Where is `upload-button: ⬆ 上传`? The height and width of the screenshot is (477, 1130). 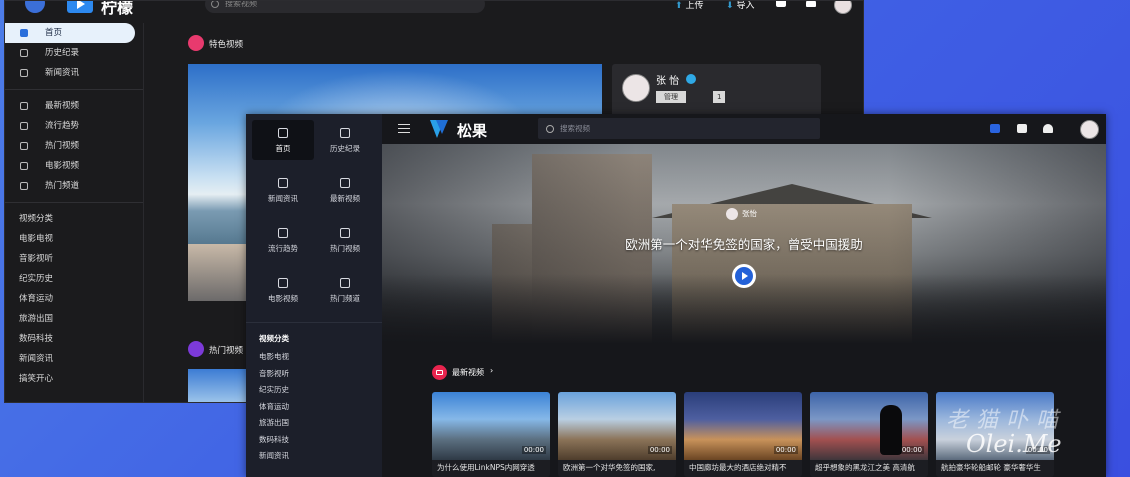
upload-button: ⬆ 上传 is located at coordinates (689, 6).